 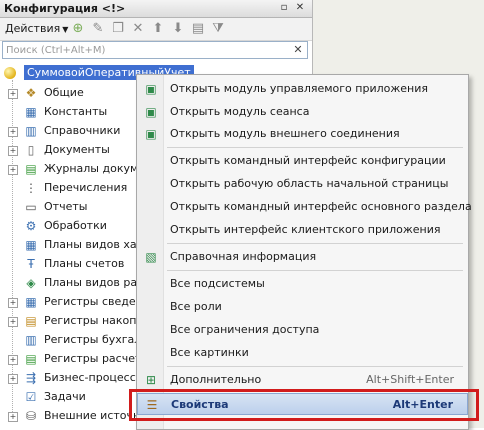 I want to click on search-box: ✕, so click(x=155, y=50).